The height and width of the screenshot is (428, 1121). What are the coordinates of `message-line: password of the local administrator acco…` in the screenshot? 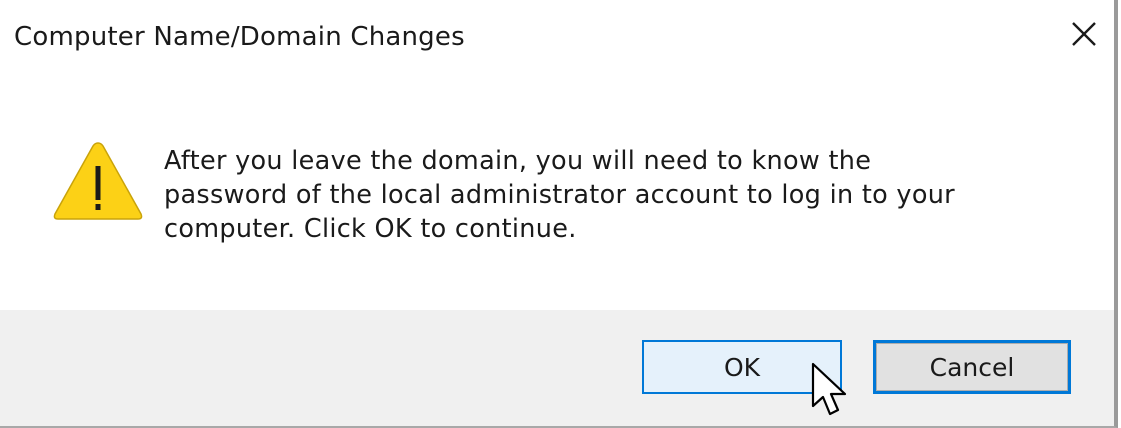 It's located at (559, 195).